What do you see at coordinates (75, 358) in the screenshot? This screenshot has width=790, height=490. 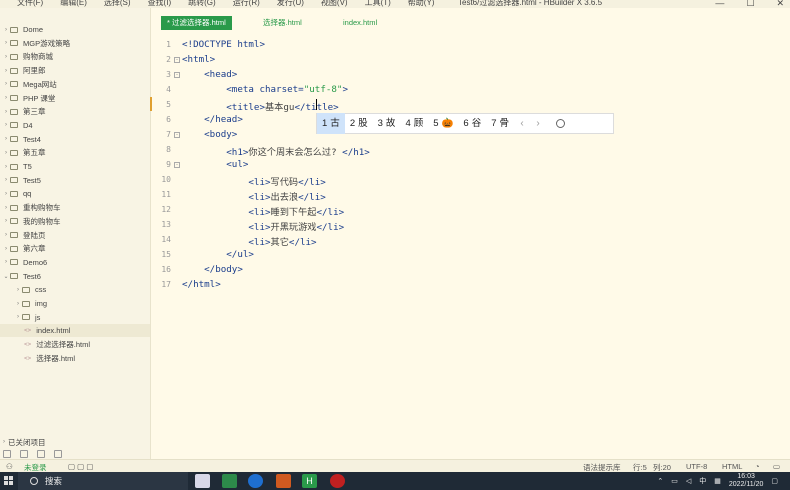 I see `file-item: <> 选择器.html` at bounding box center [75, 358].